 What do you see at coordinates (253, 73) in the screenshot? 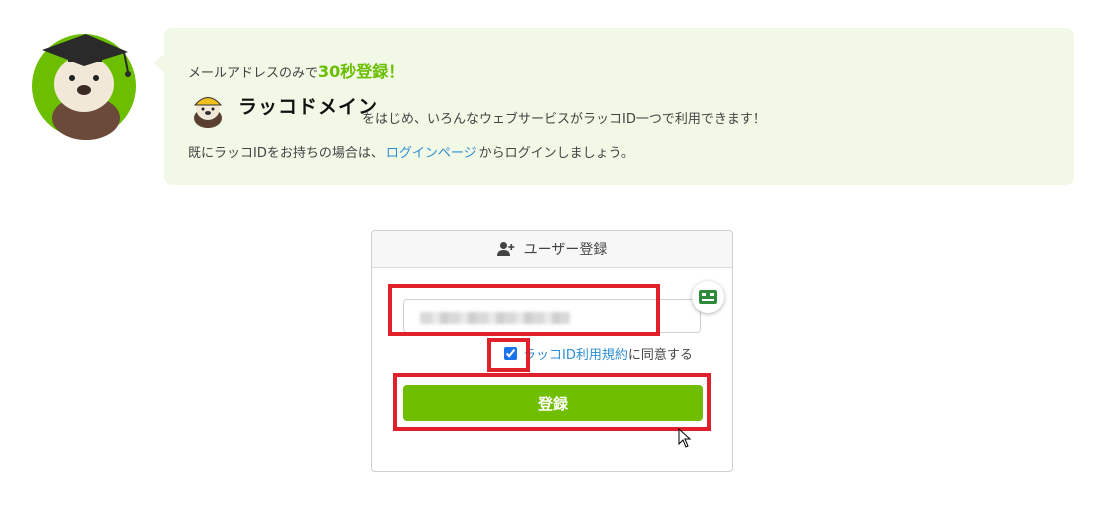
I see `headline-prefix: メールアドレスのみで` at bounding box center [253, 73].